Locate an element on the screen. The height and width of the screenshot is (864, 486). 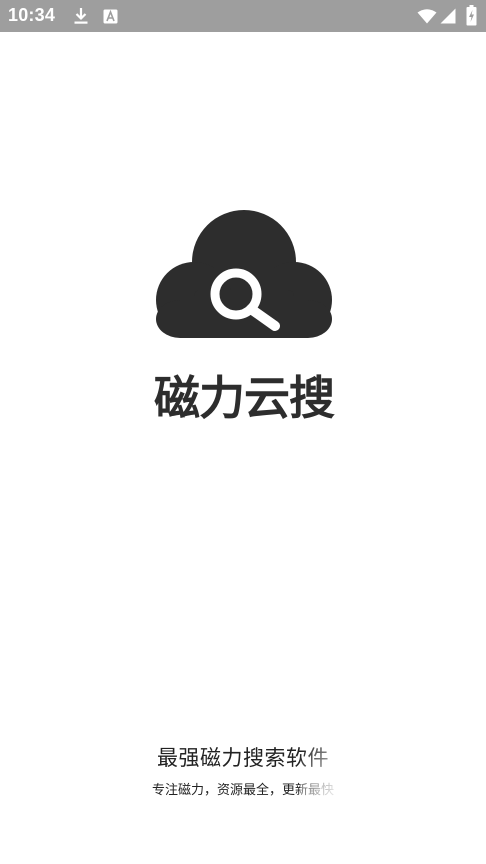
app-name: 磁力云搜 is located at coordinates (244, 398).